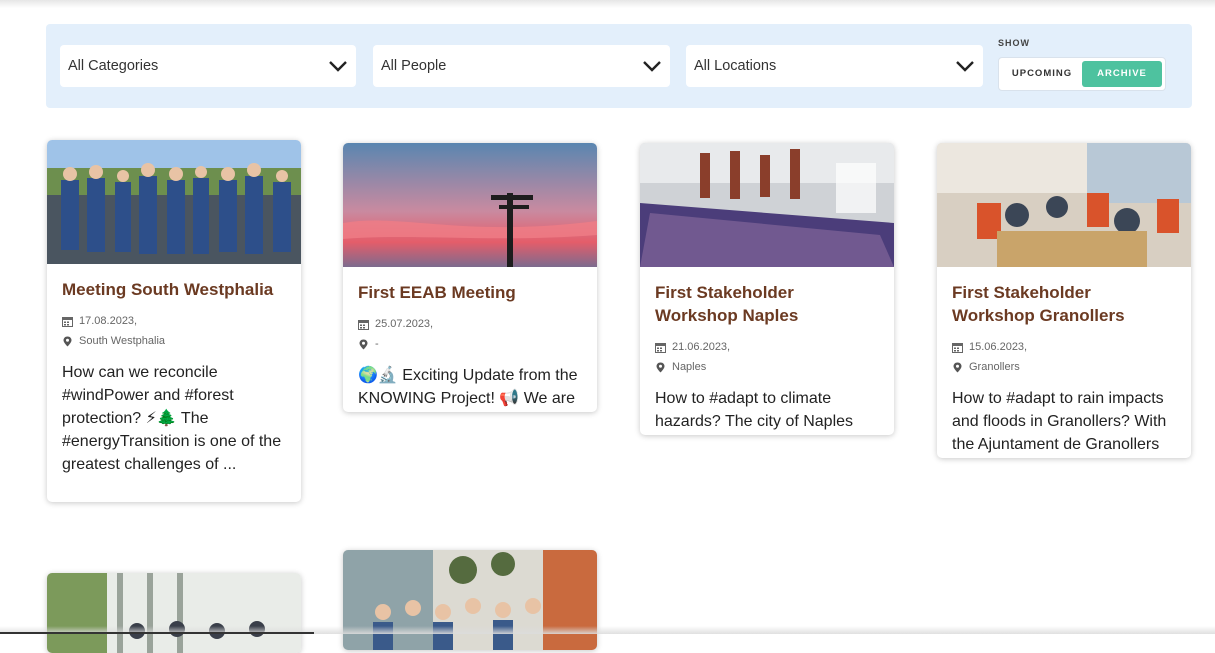  What do you see at coordinates (834, 66) in the screenshot?
I see `location-select: All Locations` at bounding box center [834, 66].